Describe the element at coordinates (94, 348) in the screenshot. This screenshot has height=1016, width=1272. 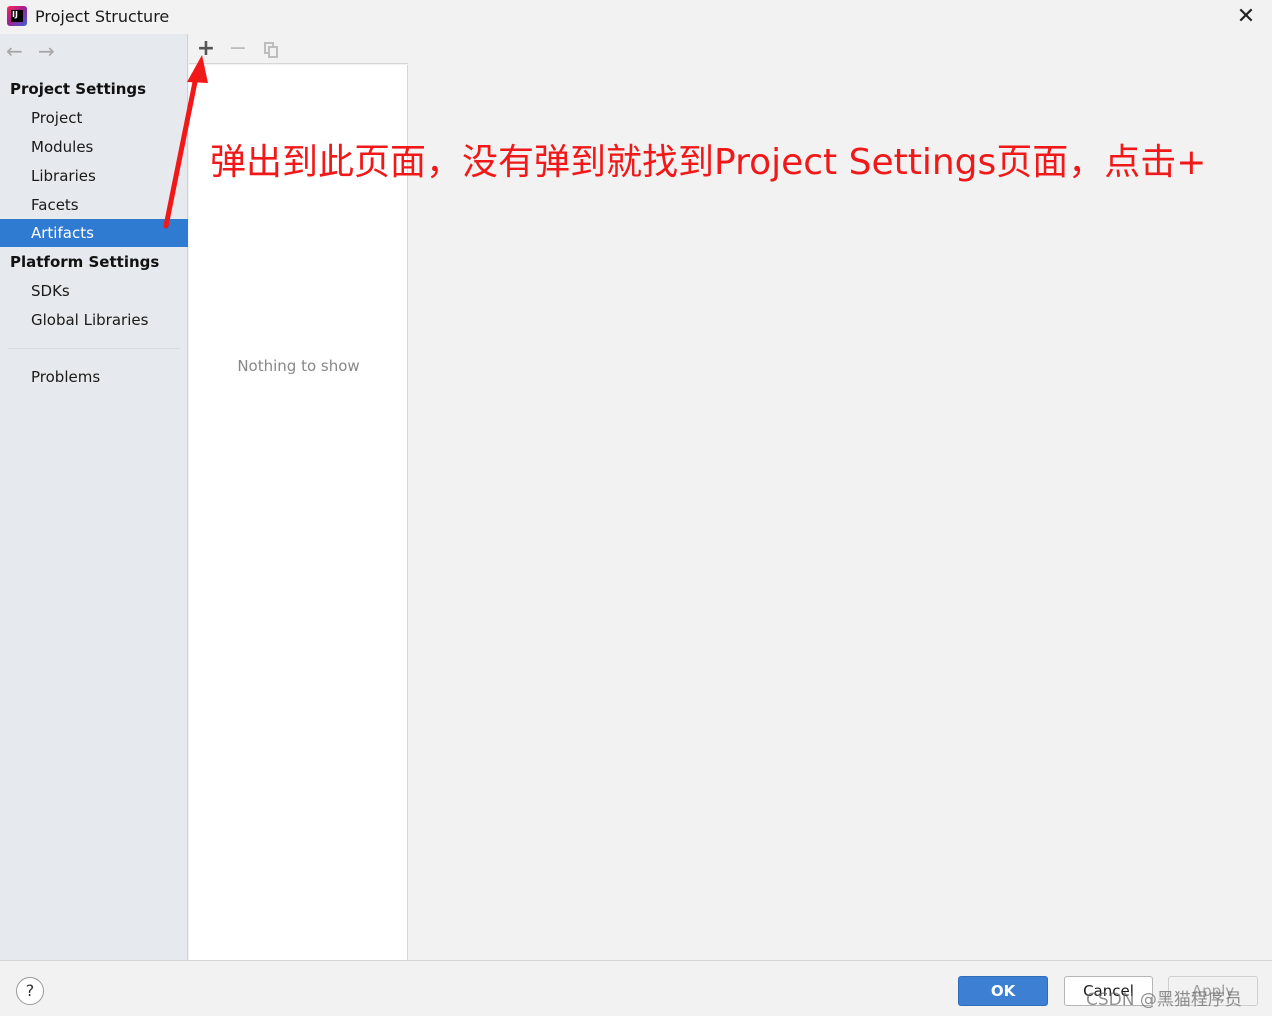
I see `sidebar-divider` at that location.